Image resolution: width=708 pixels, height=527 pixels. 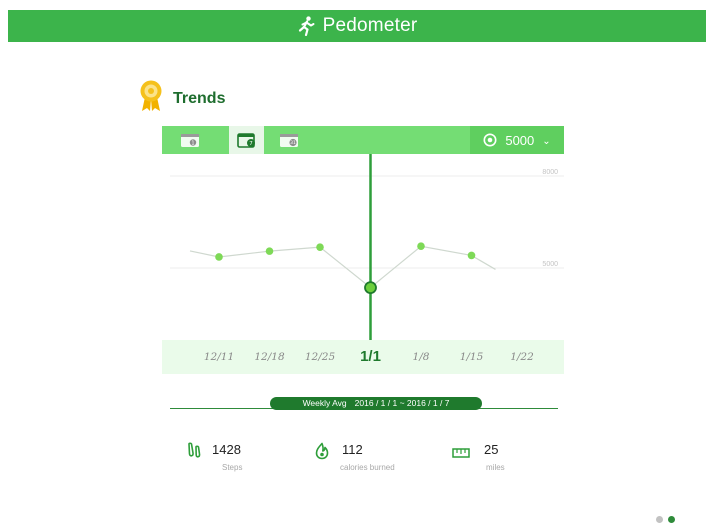 What do you see at coordinates (671, 519) in the screenshot?
I see `page-dot-active` at bounding box center [671, 519].